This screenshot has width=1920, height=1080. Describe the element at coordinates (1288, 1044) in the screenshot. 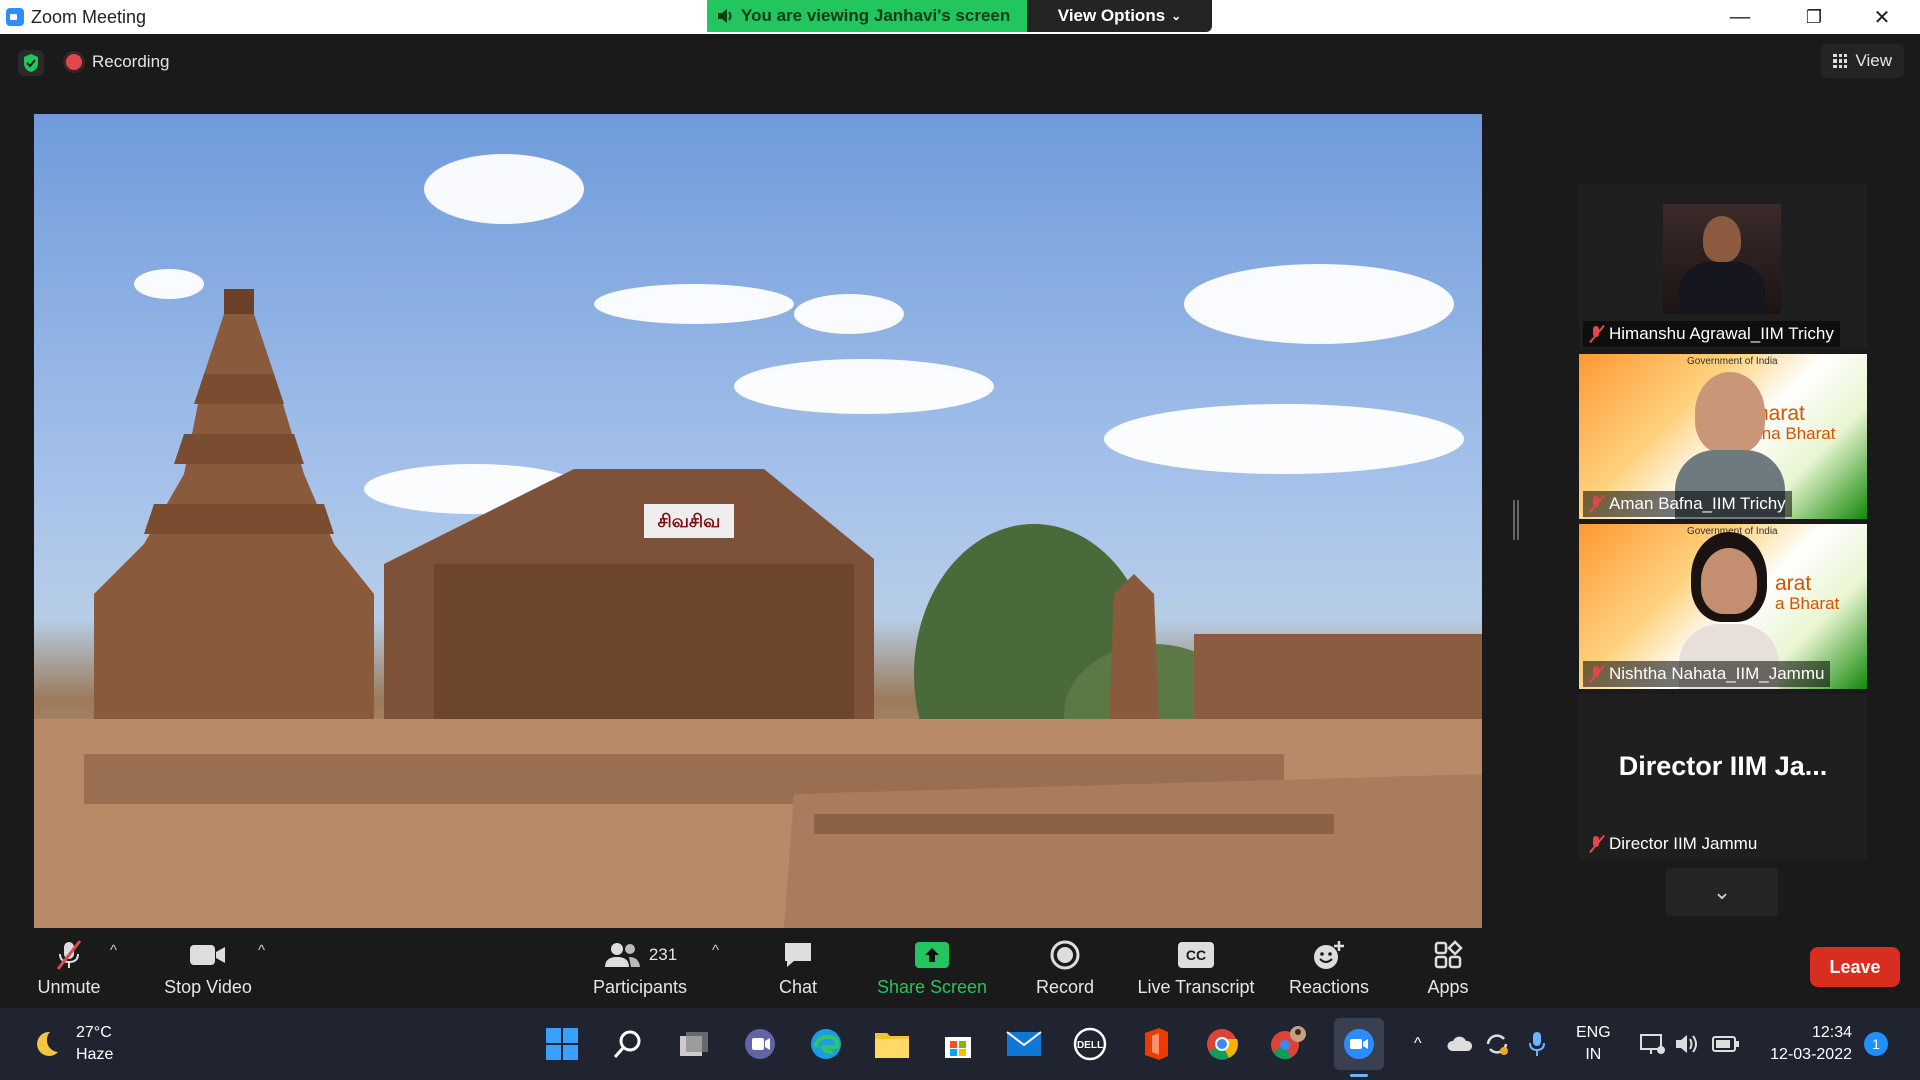

I see `chrome-profile-icon` at that location.